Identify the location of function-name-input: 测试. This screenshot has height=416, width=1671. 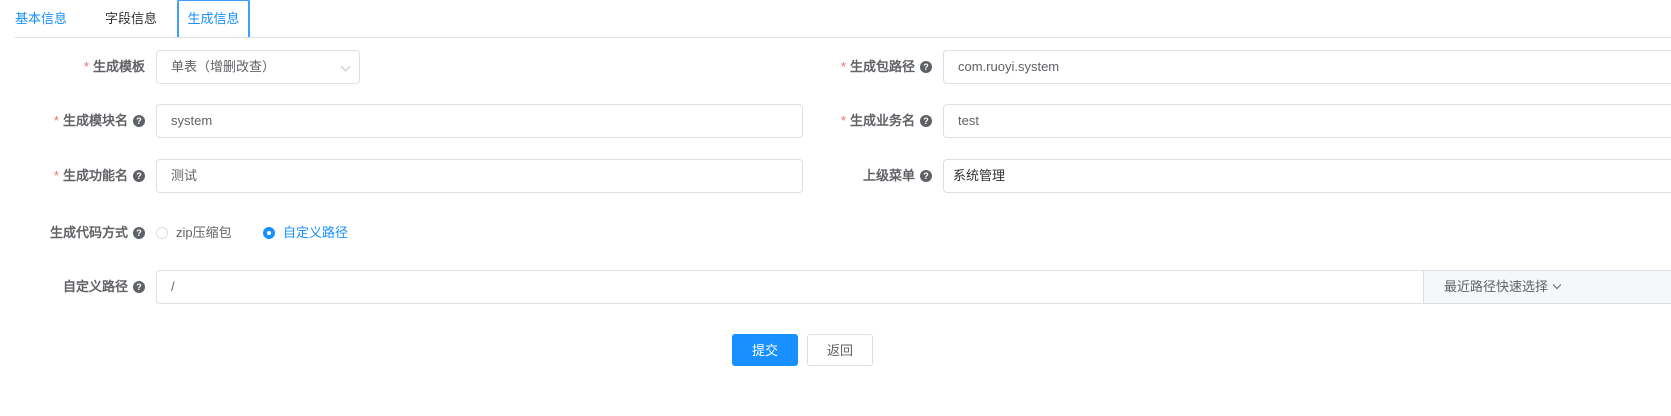
(479, 176).